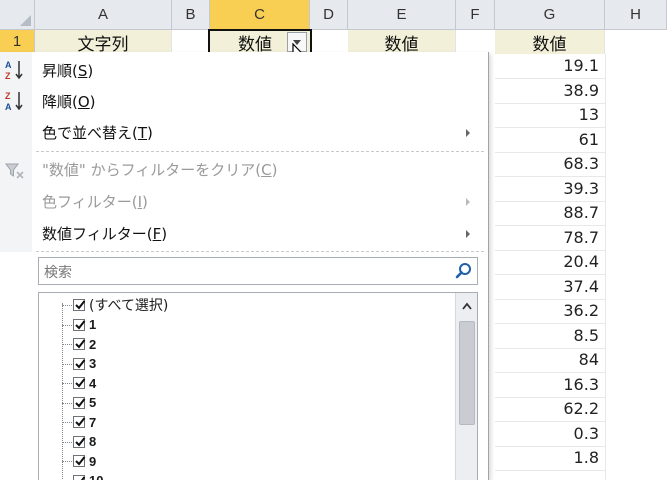 Image resolution: width=667 pixels, height=480 pixels. What do you see at coordinates (16, 152) in the screenshot?
I see `menu-icon-gutter` at bounding box center [16, 152].